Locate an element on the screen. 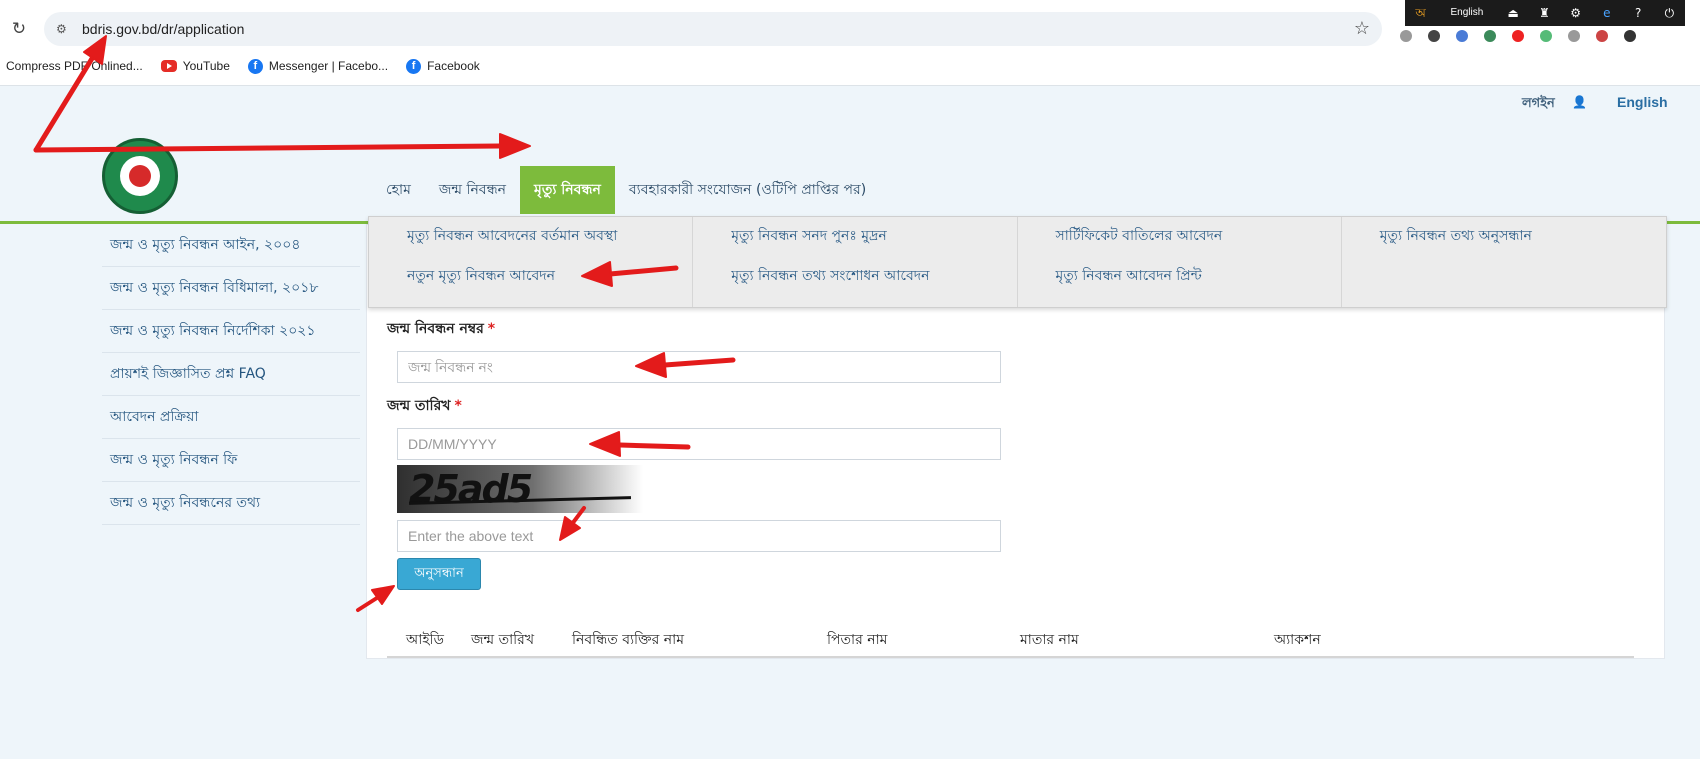  dob-input is located at coordinates (699, 444).